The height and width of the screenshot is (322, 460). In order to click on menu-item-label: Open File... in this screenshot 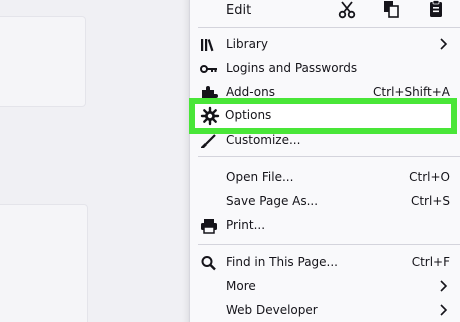, I will do `click(260, 177)`.